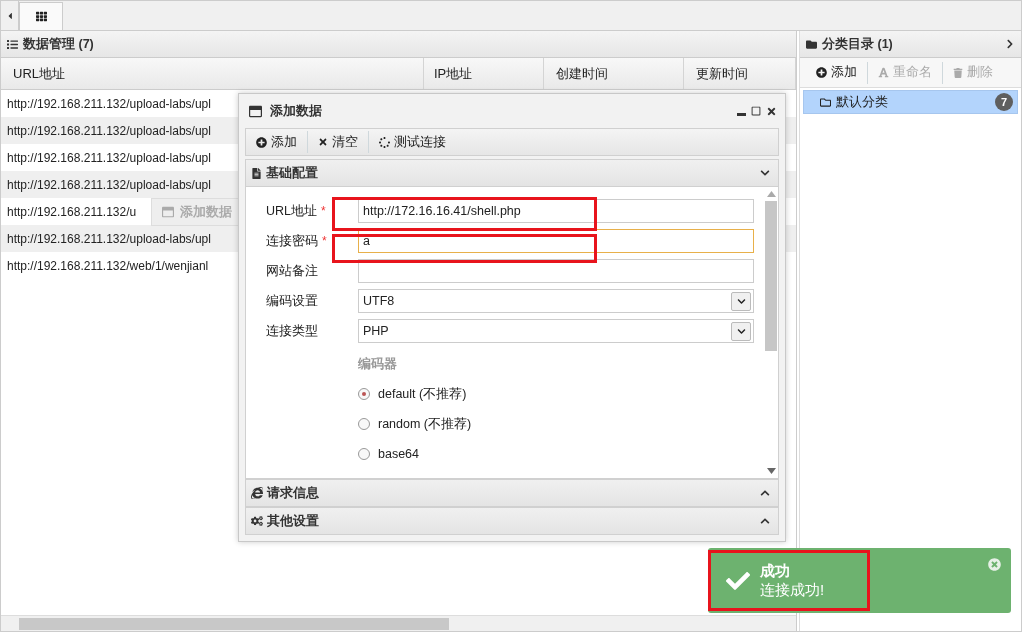 The width and height of the screenshot is (1022, 632). Describe the element at coordinates (775, 571) in the screenshot. I see `toast-title: 成功` at that location.